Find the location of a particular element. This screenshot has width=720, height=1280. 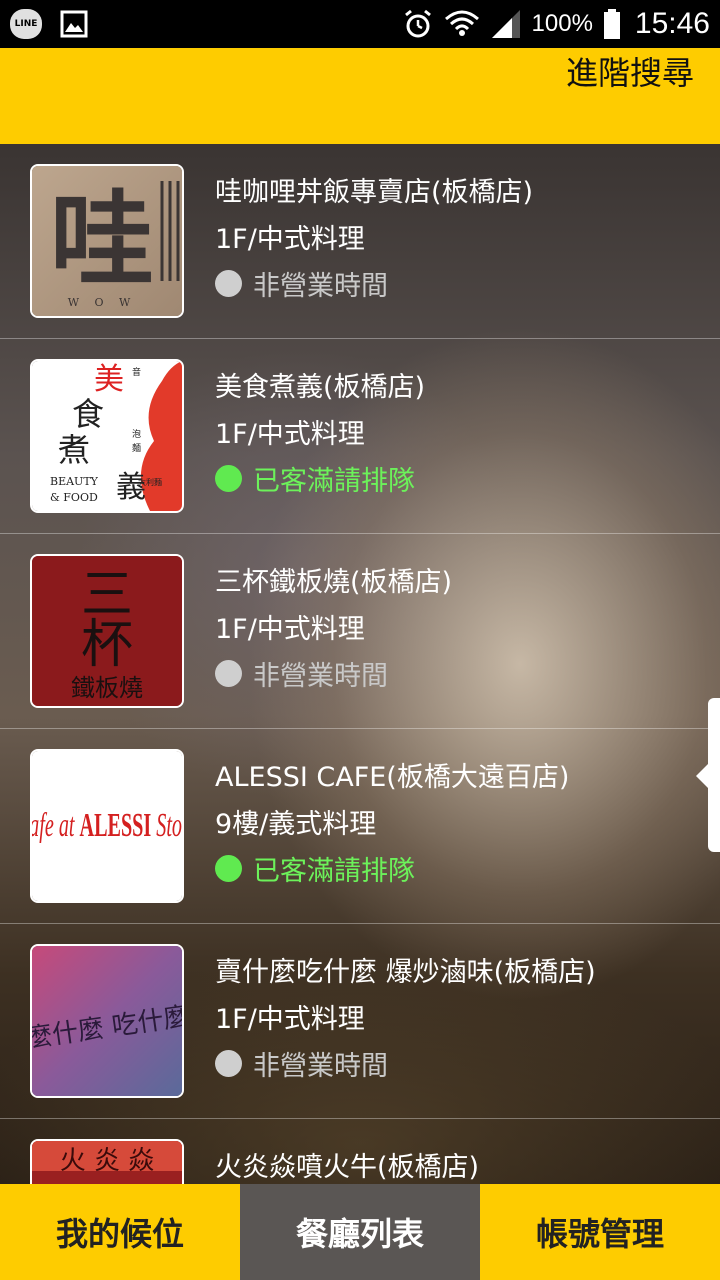

tab-account-management: 帳號管理 is located at coordinates (600, 1232).